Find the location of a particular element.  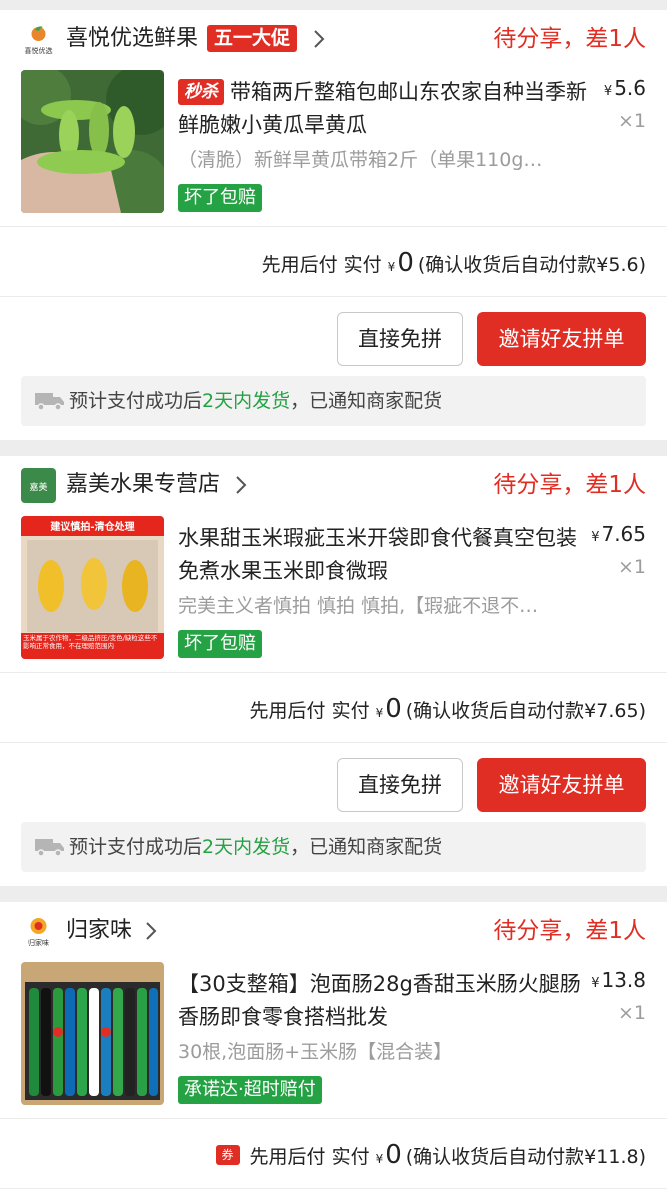

shop-header: 嘉美 嘉美水果专营店 待分享，差1人 is located at coordinates (333, 486).